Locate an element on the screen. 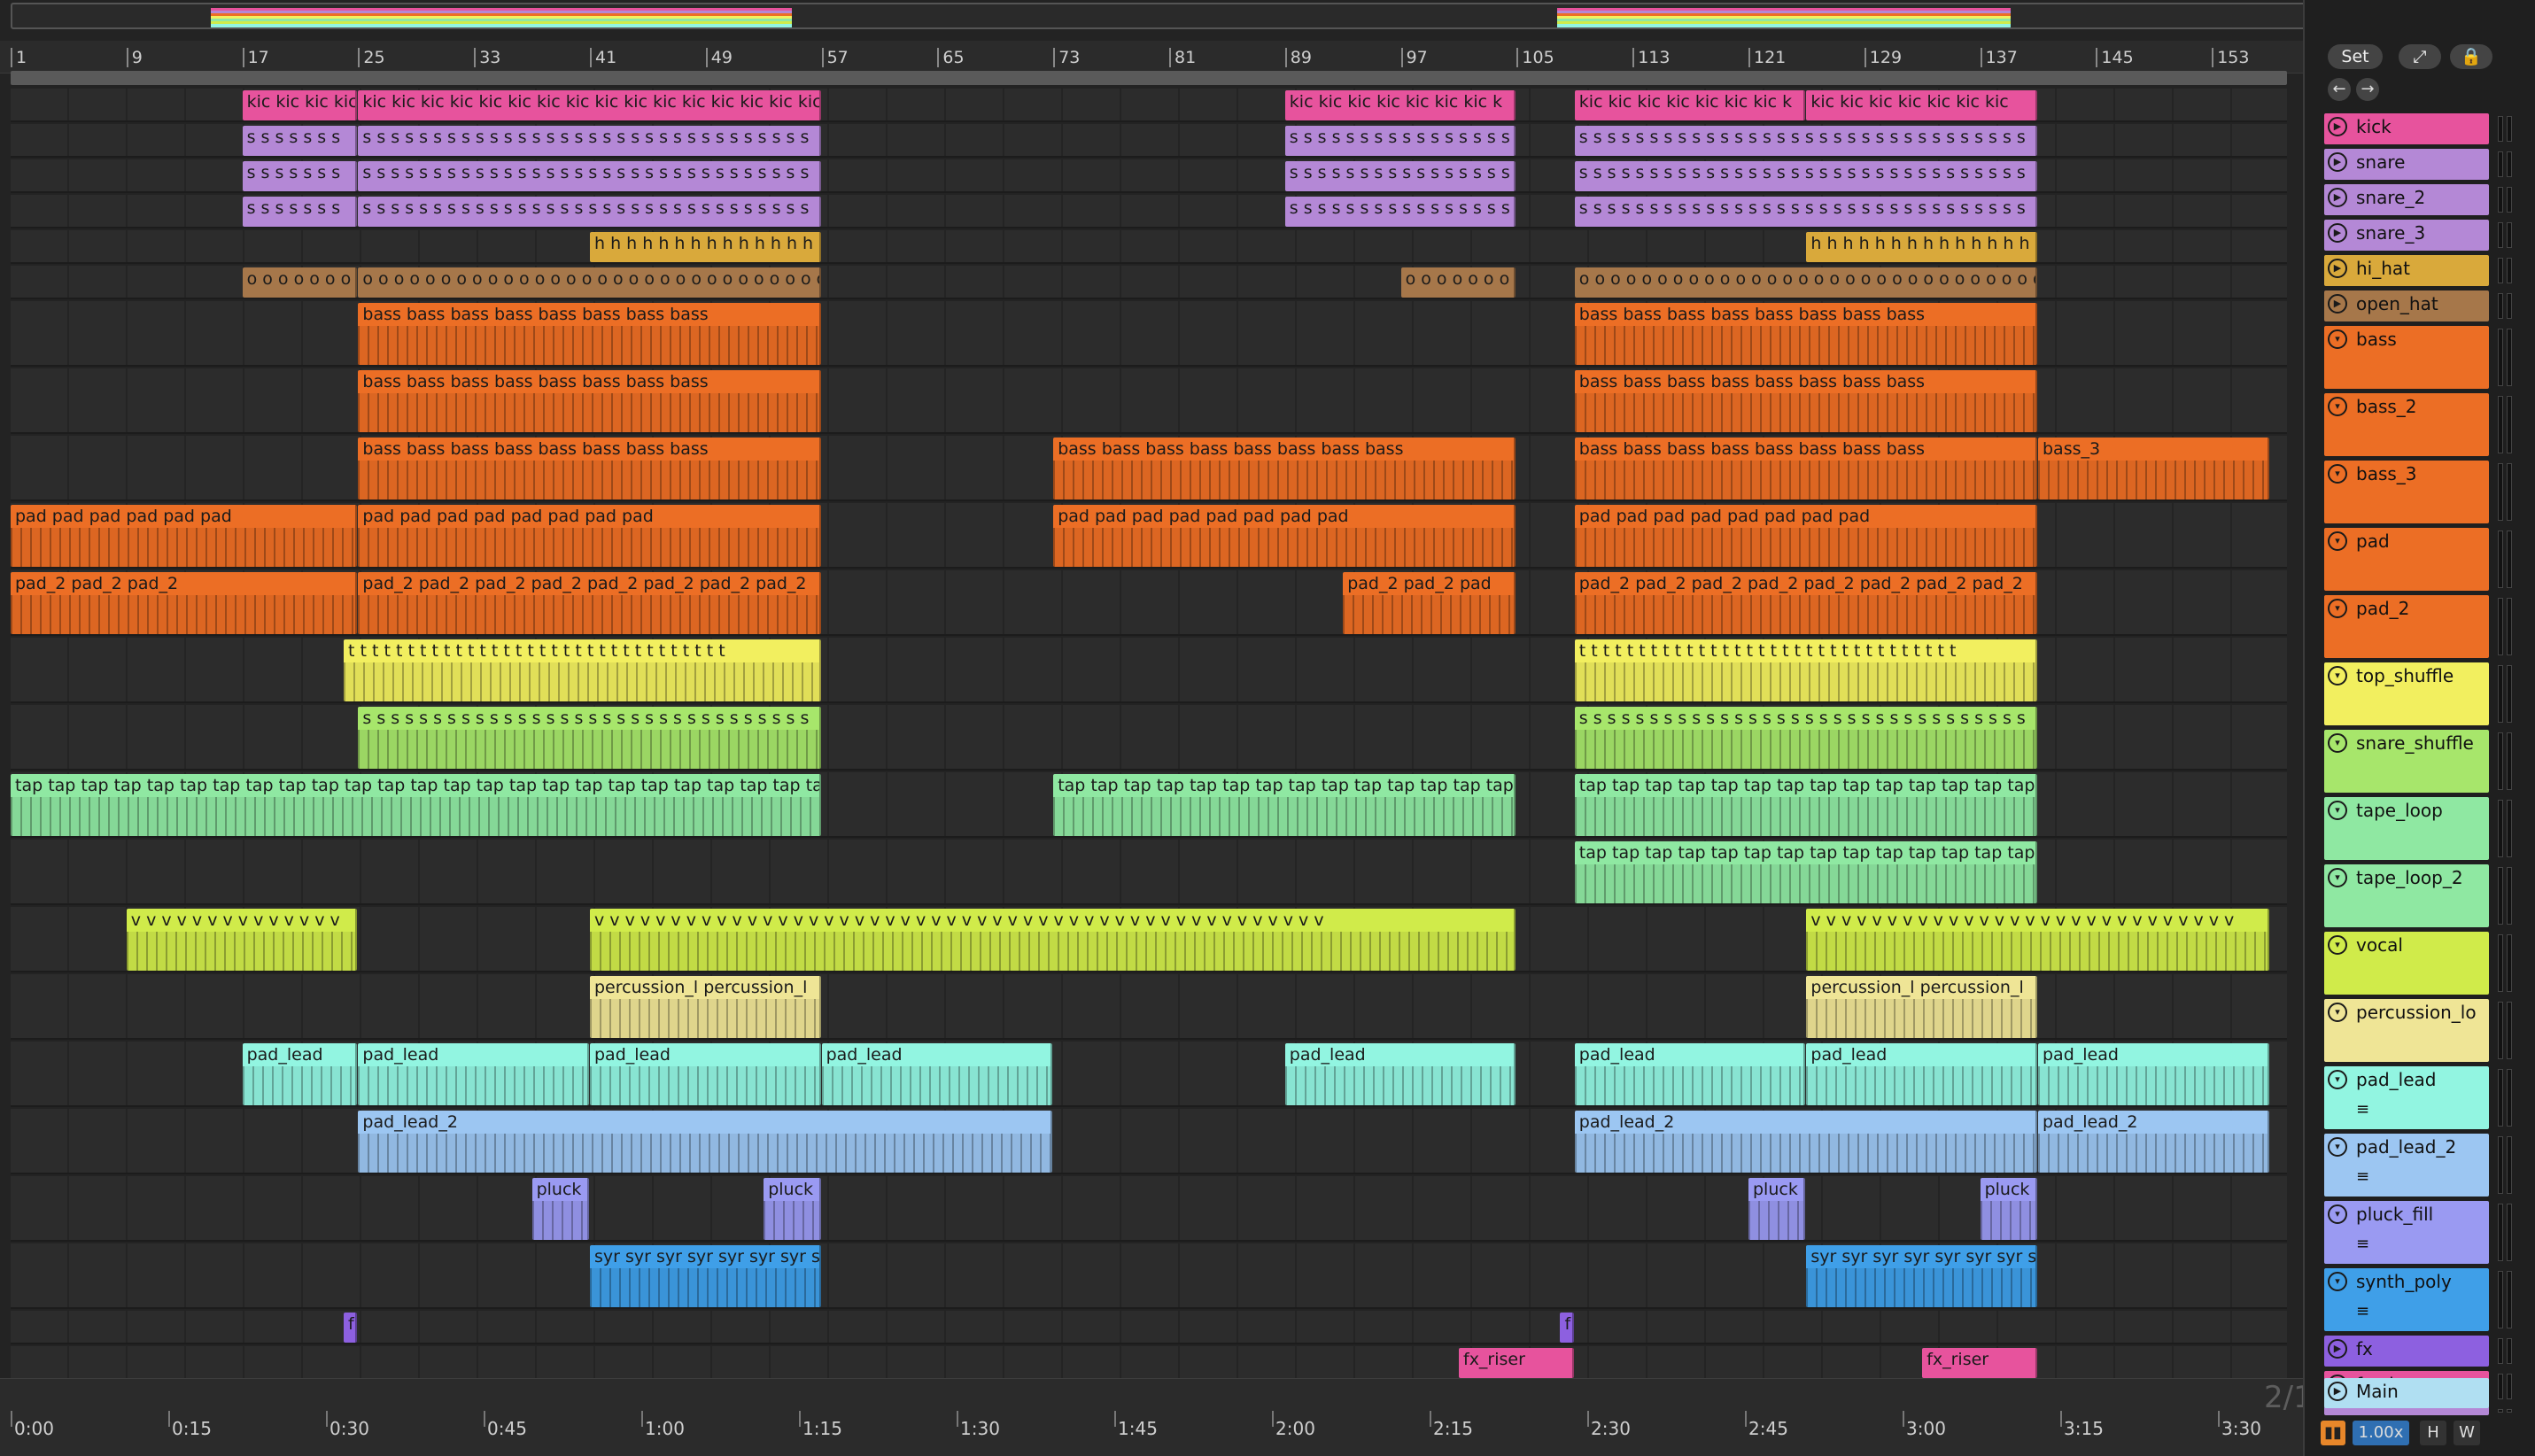  clip: kic kic kic kic kic kic kic is located at coordinates (1921, 105).